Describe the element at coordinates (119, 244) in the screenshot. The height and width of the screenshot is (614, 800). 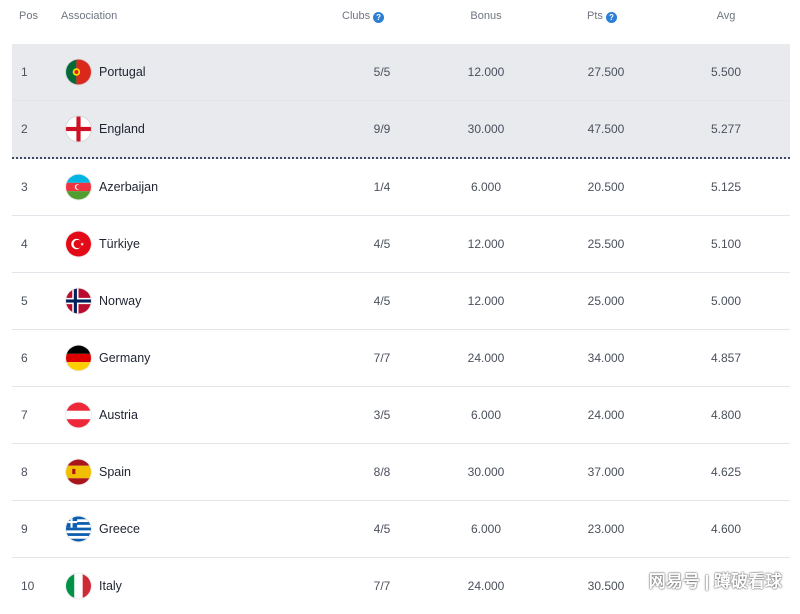
I see `association-name: Türkiye` at that location.